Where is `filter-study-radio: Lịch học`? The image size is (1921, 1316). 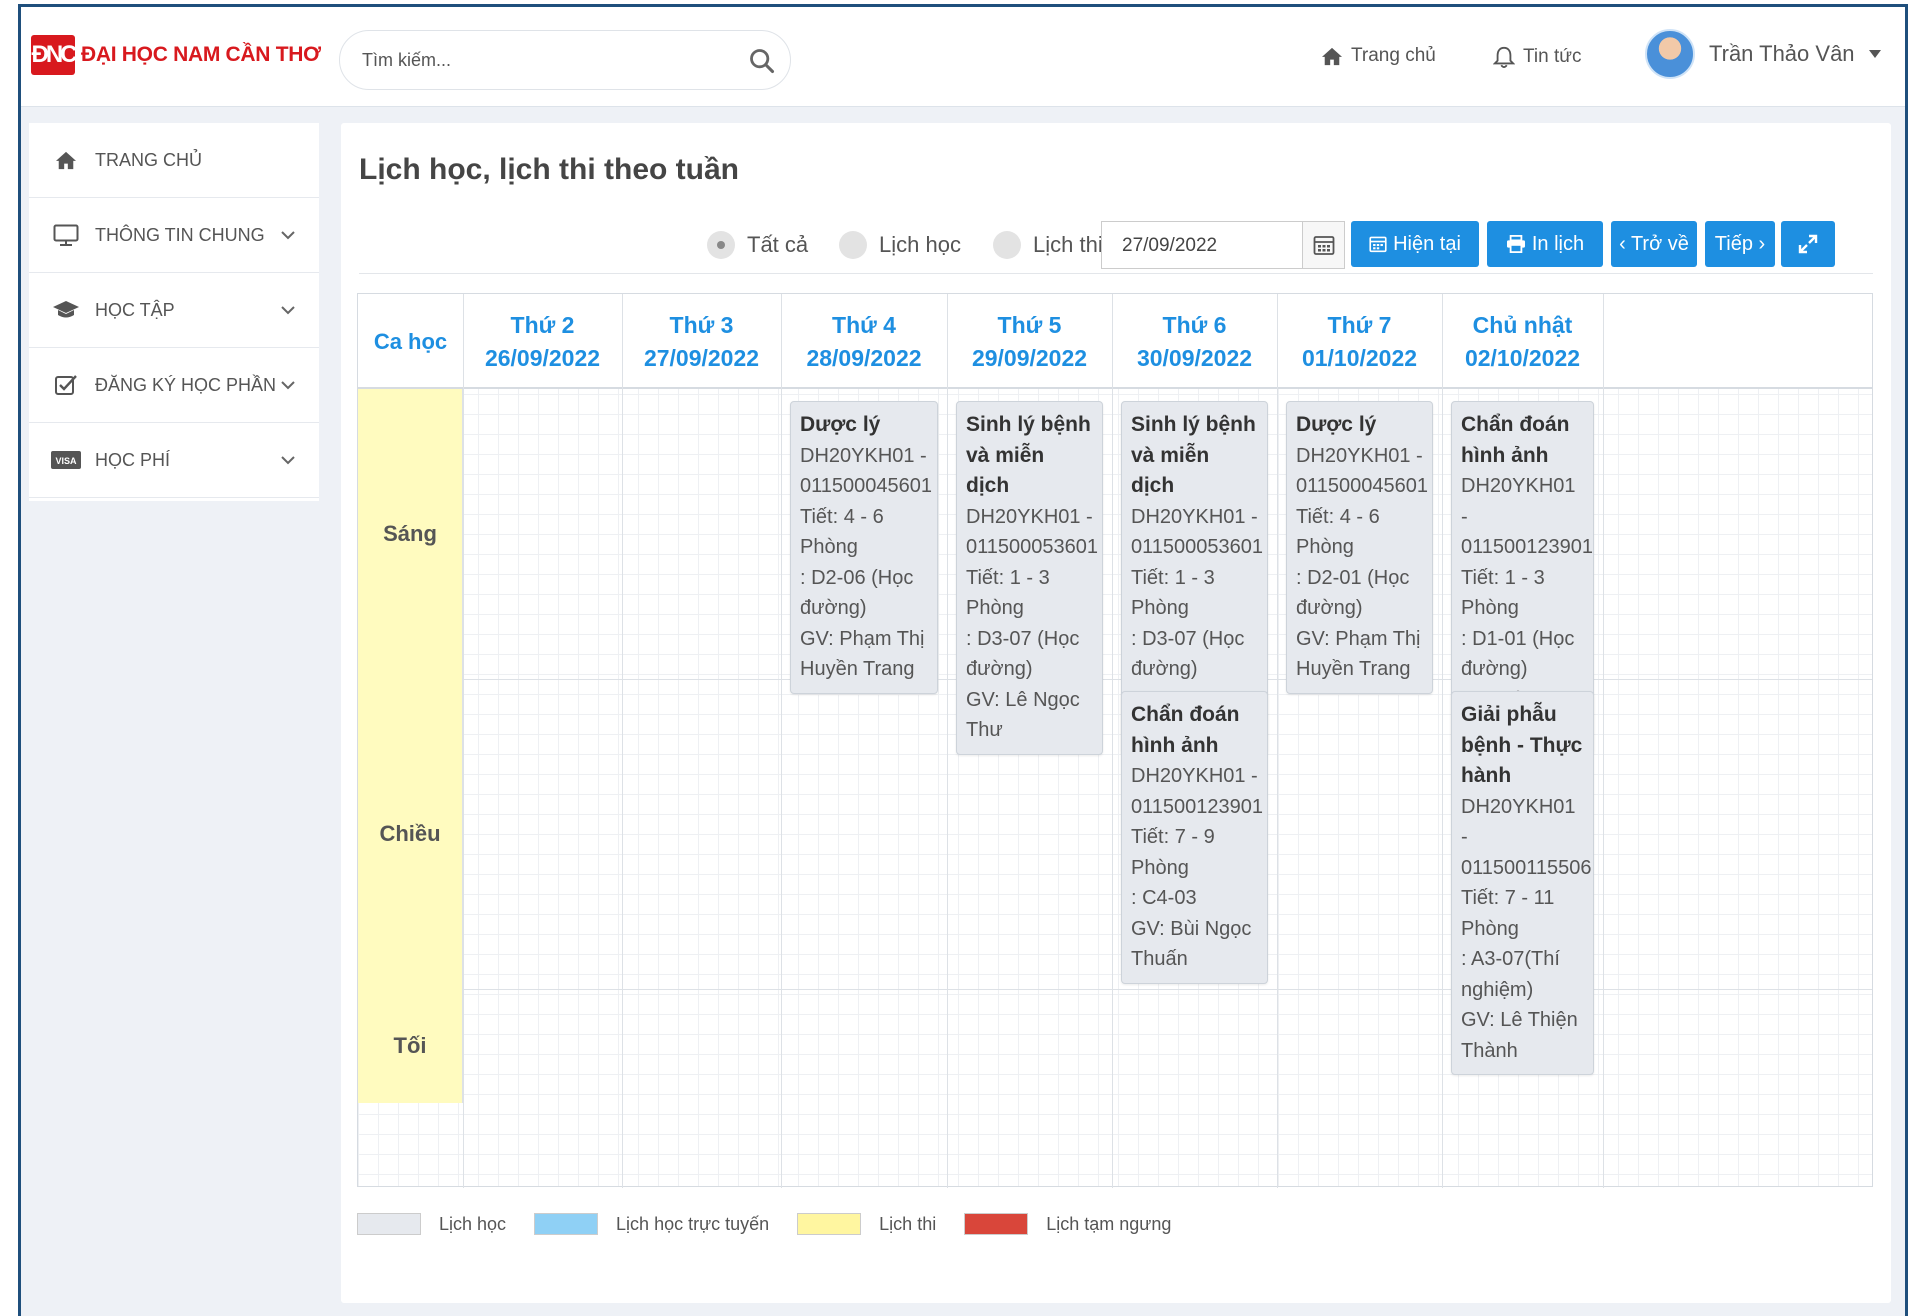
filter-study-radio: Lịch học is located at coordinates (900, 245).